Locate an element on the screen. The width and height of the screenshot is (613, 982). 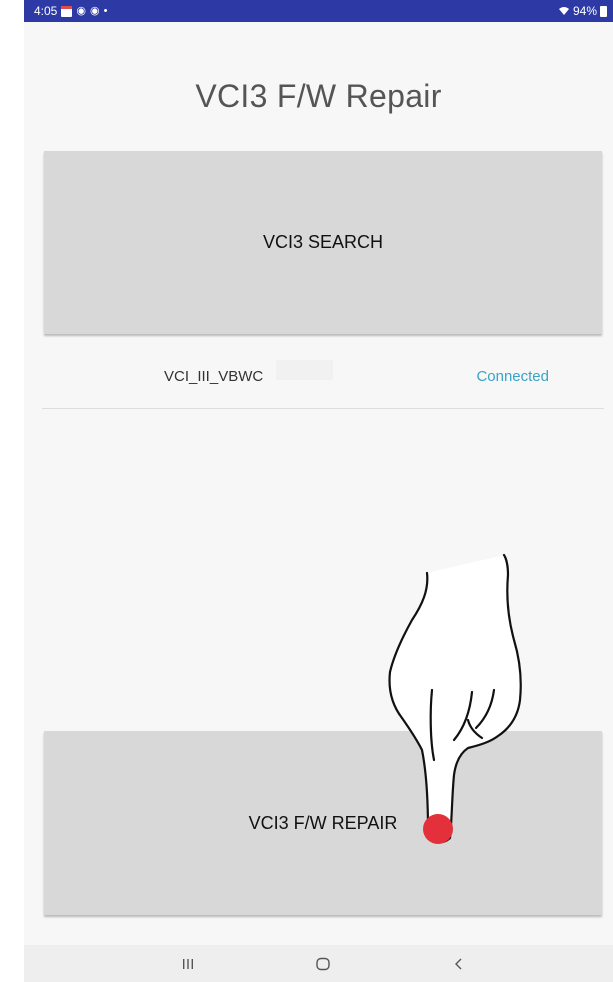
connection-status: Connected is located at coordinates (512, 376).